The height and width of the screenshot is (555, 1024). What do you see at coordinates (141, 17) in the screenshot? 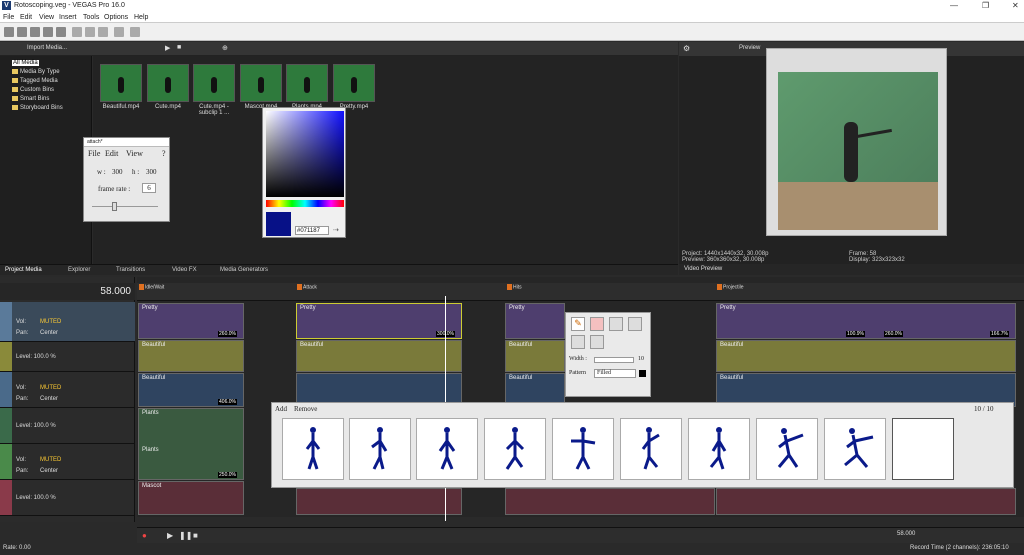
I see `menu-help: Help` at bounding box center [141, 17].